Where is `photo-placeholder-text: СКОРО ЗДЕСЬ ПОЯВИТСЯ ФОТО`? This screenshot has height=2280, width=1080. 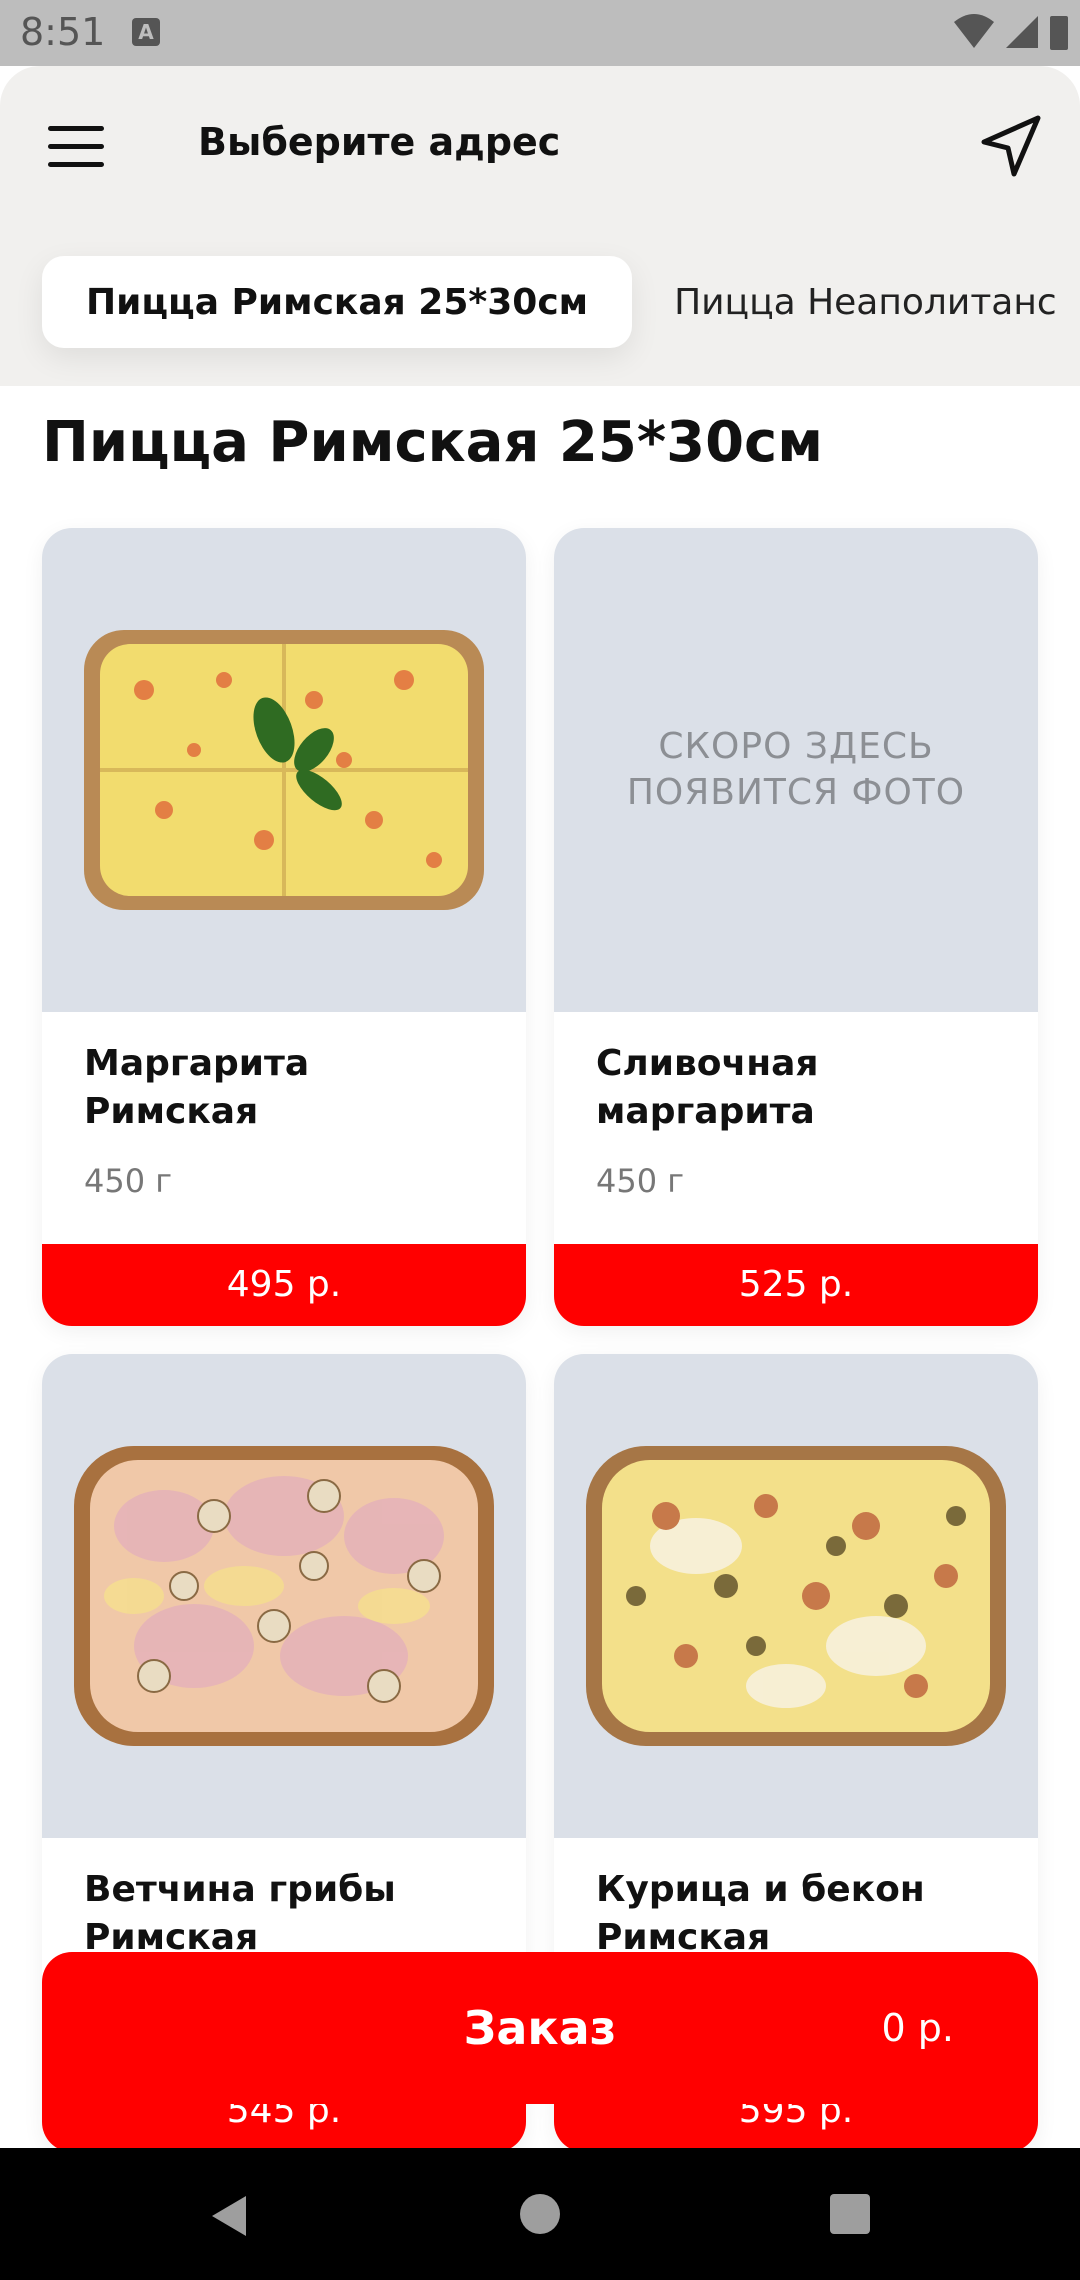 photo-placeholder-text: СКОРО ЗДЕСЬ ПОЯВИТСЯ ФОТО is located at coordinates (796, 769).